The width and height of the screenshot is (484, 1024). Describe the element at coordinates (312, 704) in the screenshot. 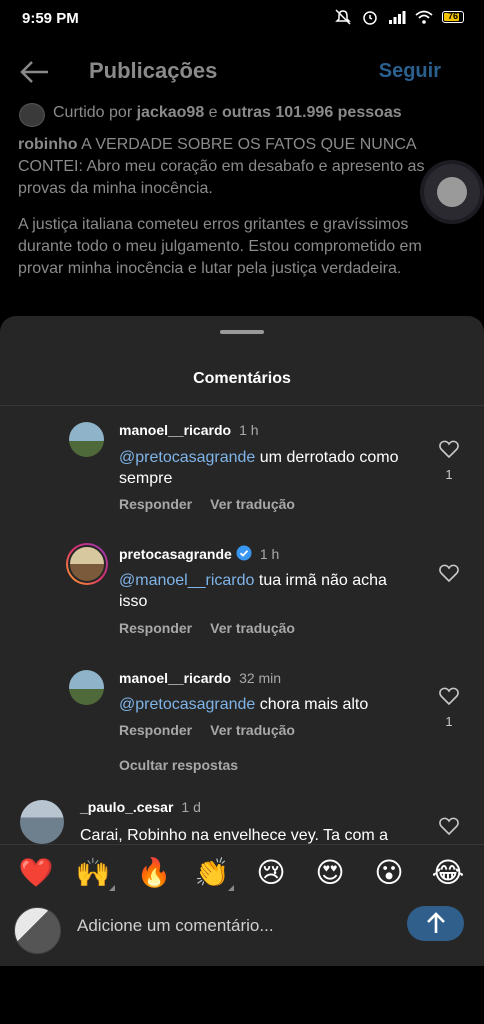

I see `comment-body: chora mais alto` at that location.